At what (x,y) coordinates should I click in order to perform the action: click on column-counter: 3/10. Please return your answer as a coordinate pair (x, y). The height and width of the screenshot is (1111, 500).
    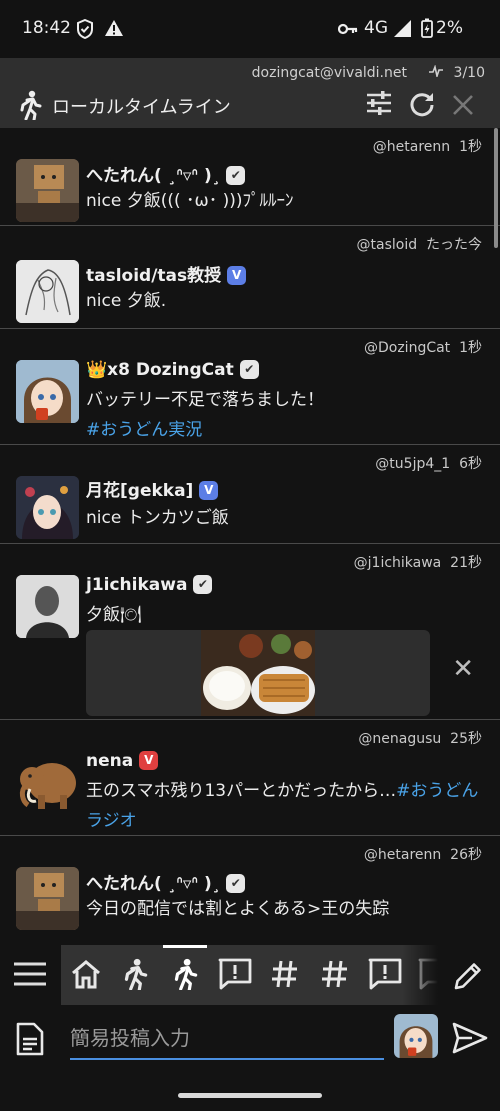
    Looking at the image, I should click on (457, 72).